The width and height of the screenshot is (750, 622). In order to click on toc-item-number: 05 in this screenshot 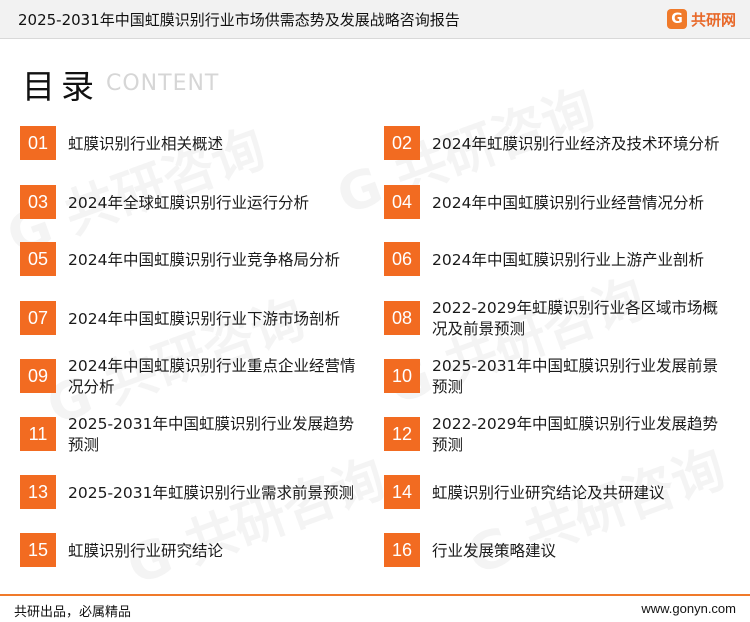, I will do `click(38, 259)`.